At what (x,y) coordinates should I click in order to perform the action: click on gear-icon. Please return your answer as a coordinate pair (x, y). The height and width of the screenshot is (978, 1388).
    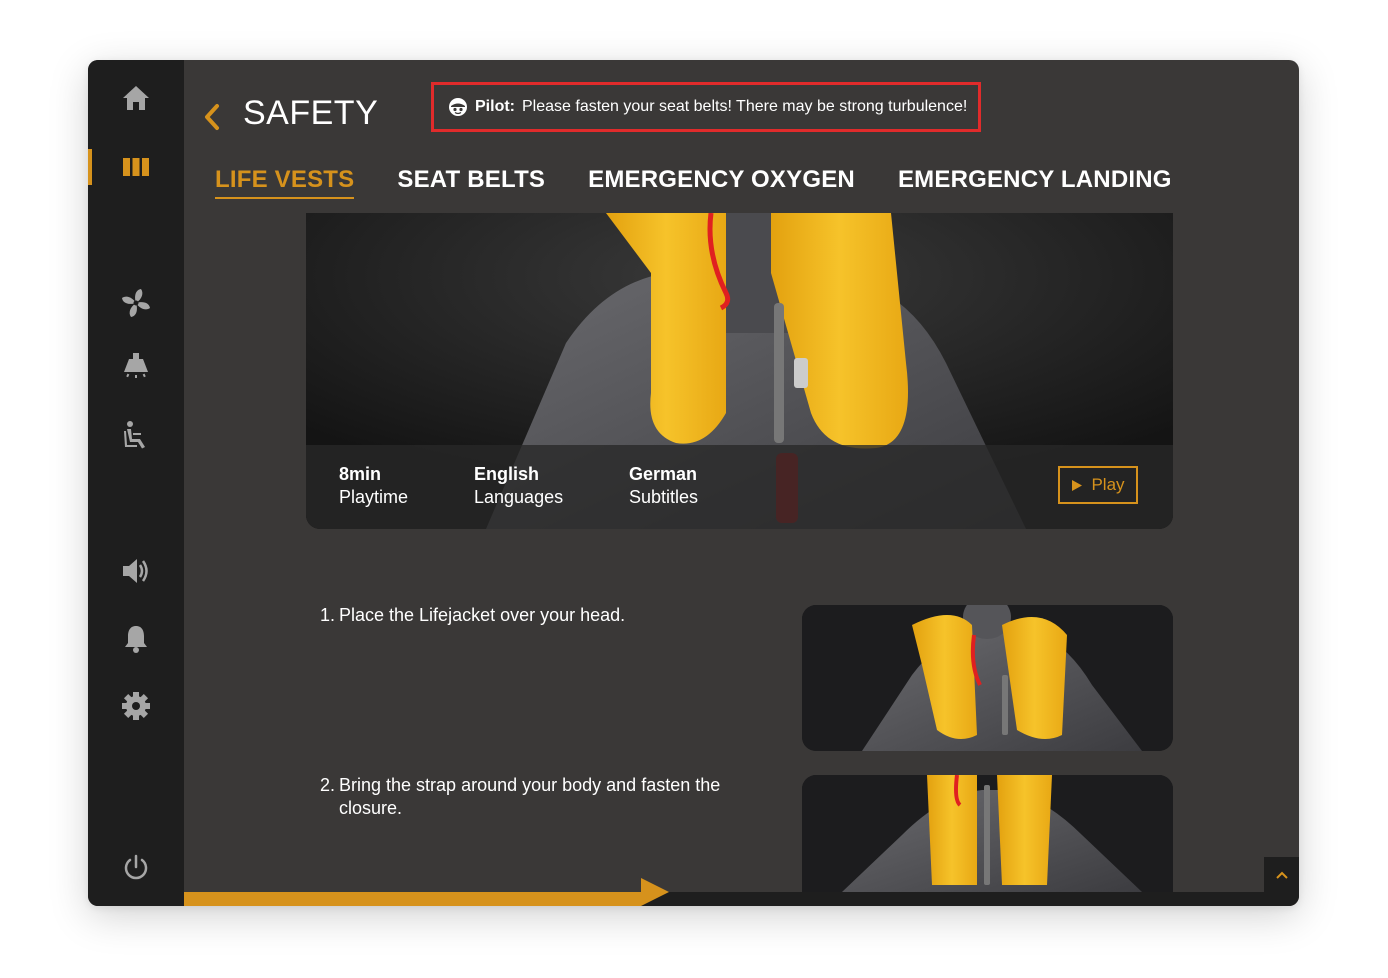
    Looking at the image, I should click on (136, 706).